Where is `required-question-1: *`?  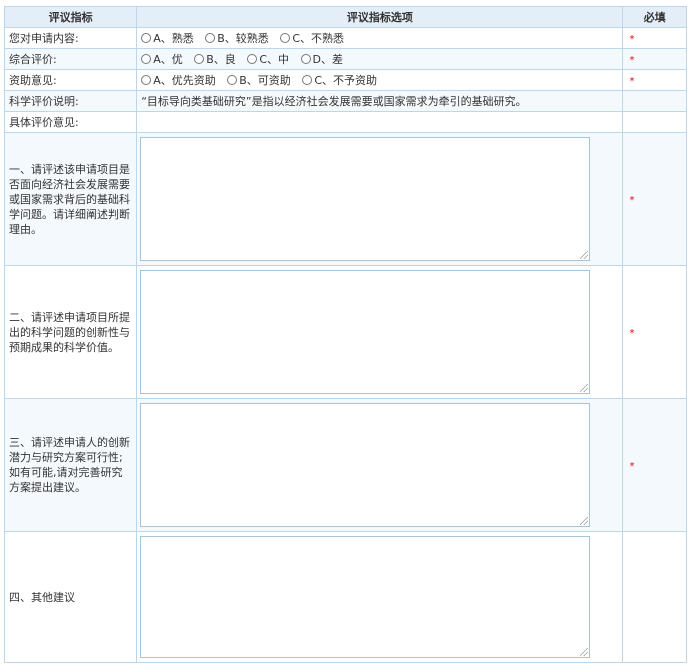 required-question-1: * is located at coordinates (654, 199).